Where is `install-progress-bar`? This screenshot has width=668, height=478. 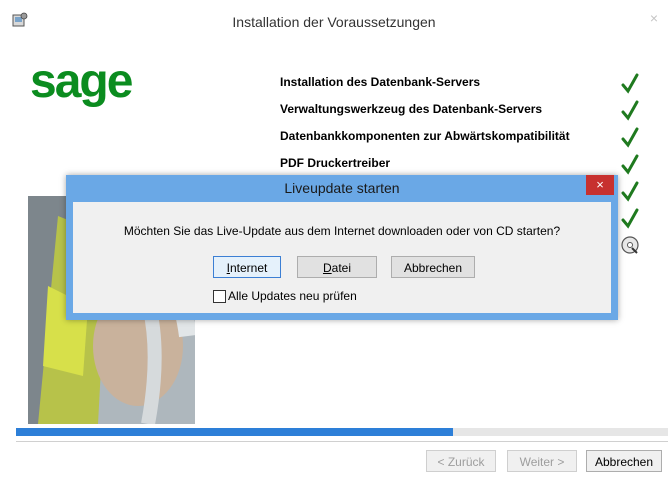 install-progress-bar is located at coordinates (342, 432).